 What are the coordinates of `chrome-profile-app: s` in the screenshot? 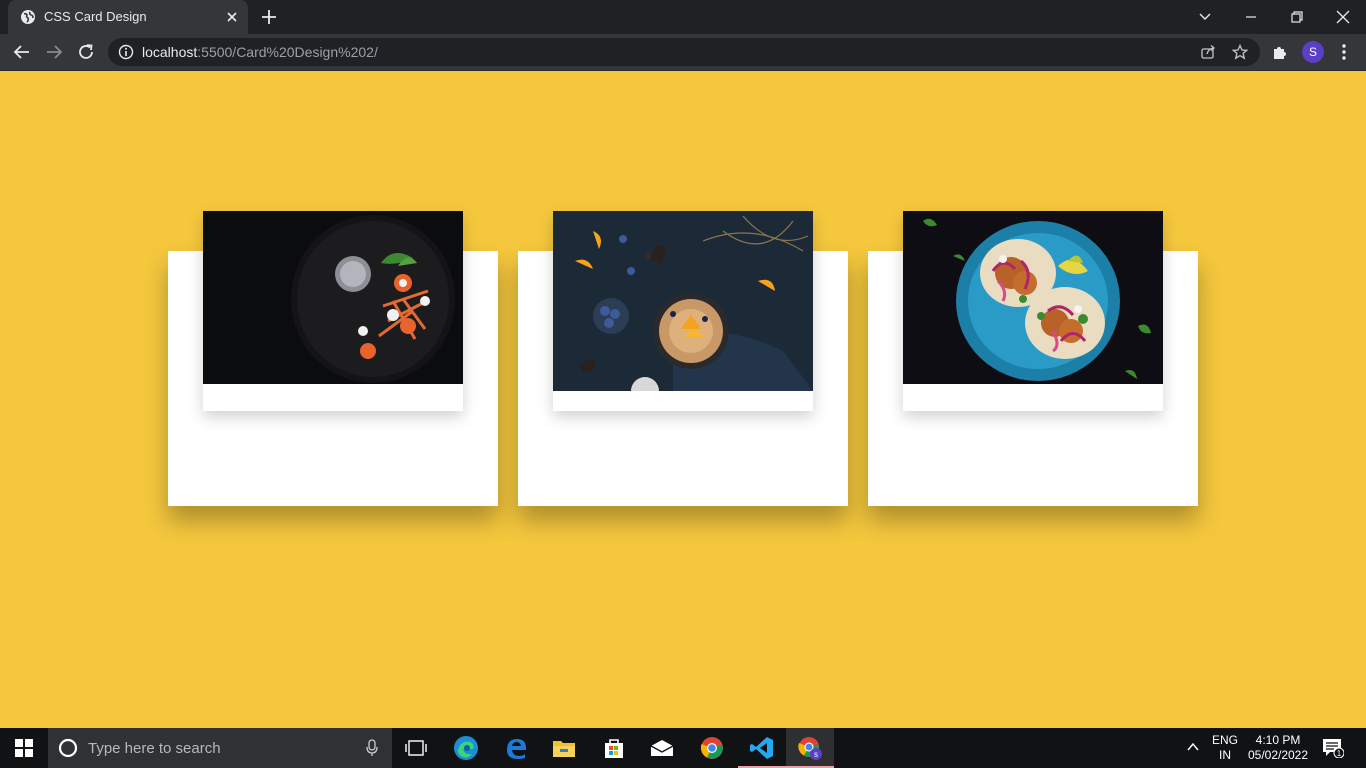 It's located at (810, 748).